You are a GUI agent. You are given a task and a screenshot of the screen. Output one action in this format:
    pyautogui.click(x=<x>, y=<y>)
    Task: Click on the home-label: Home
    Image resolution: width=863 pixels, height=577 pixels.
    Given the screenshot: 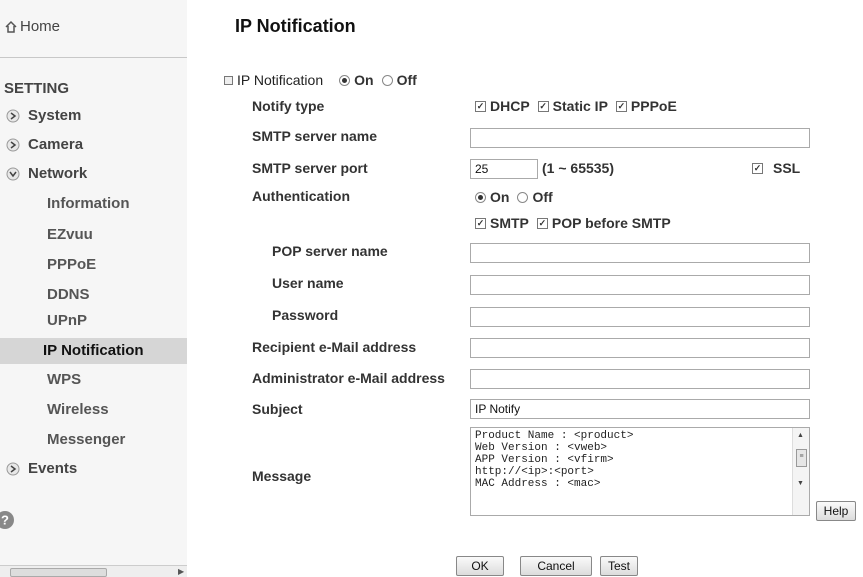 What is the action you would take?
    pyautogui.click(x=40, y=26)
    